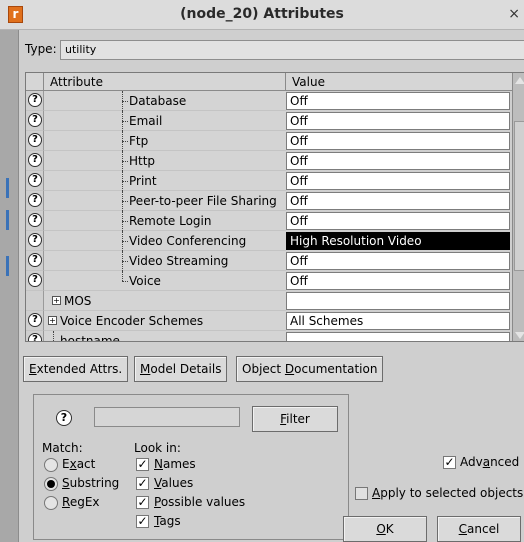 This screenshot has width=524, height=542. I want to click on find-input, so click(167, 417).